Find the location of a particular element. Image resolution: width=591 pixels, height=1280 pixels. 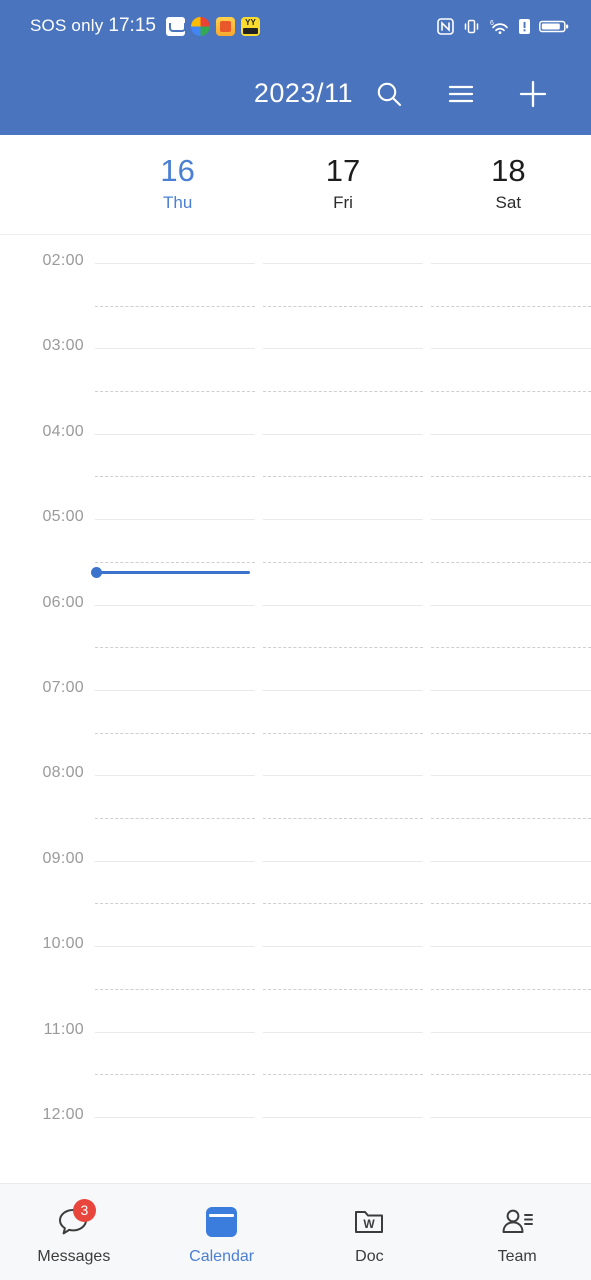

hour-label: 06:00 is located at coordinates (63, 602).